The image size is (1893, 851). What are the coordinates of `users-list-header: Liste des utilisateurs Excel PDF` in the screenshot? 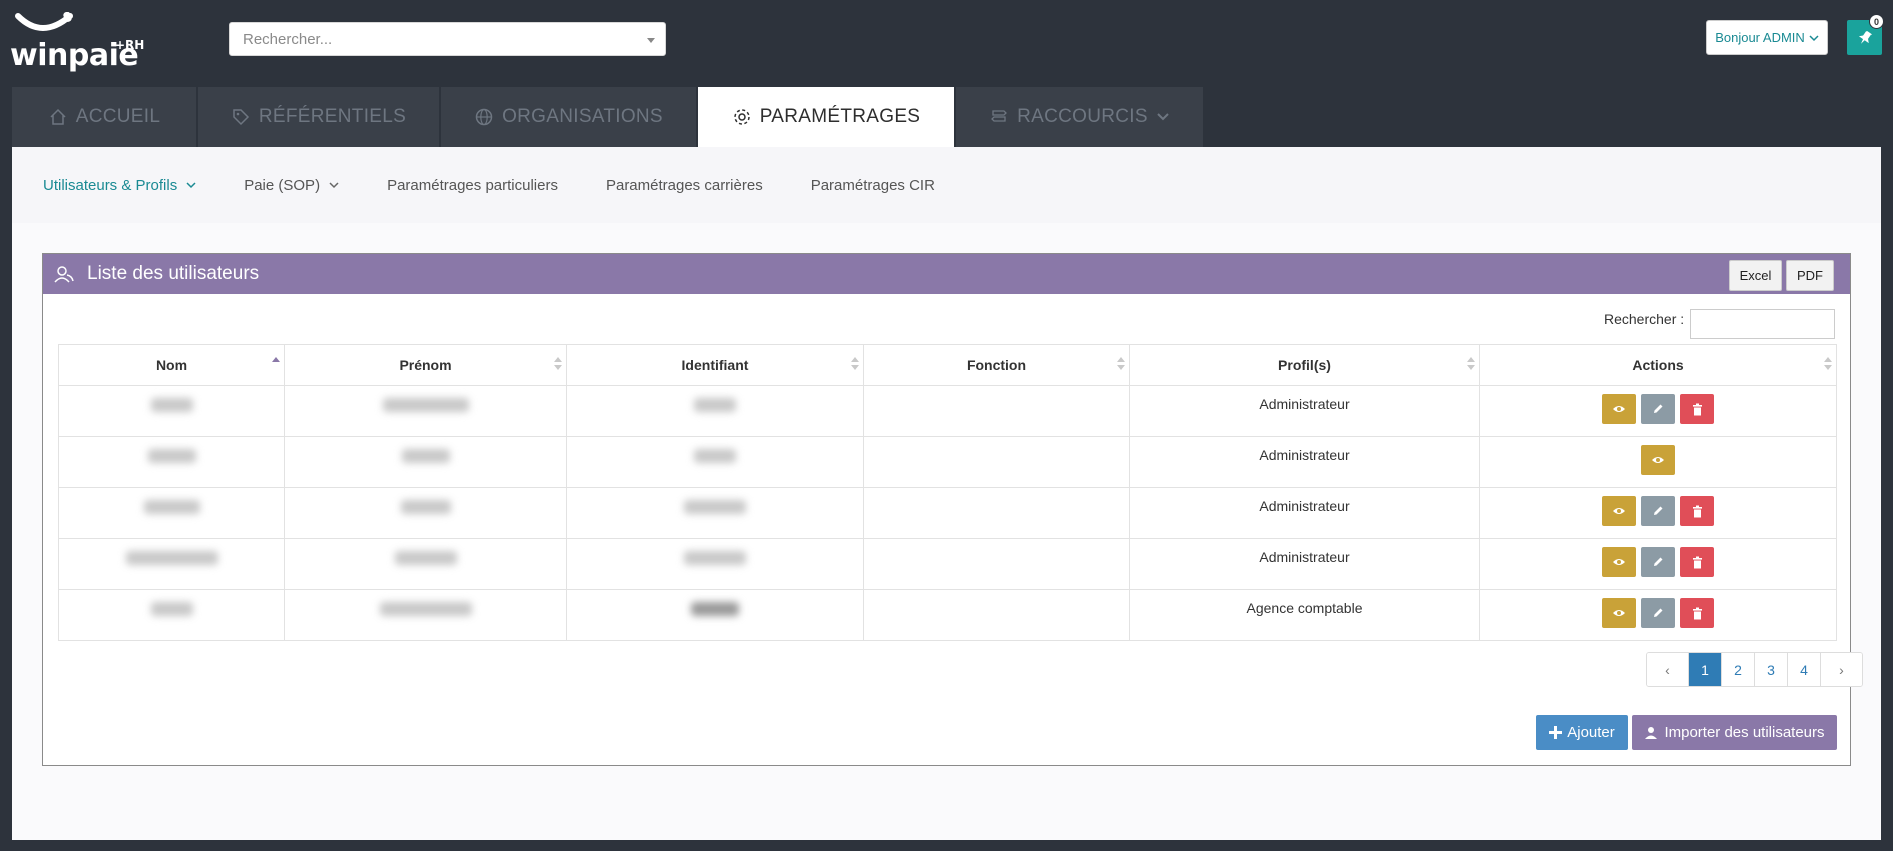 It's located at (946, 274).